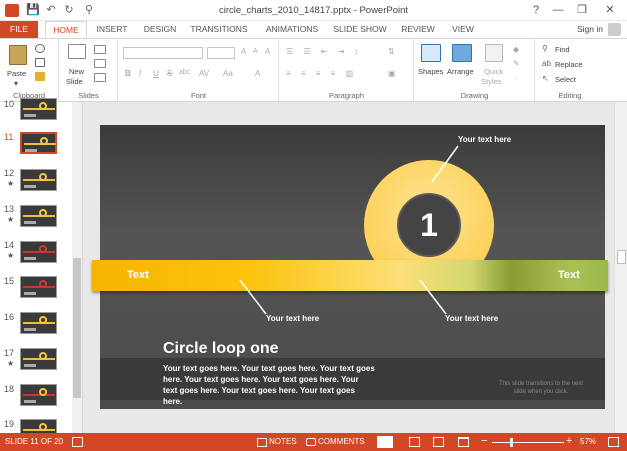 The height and width of the screenshot is (451, 627). Describe the element at coordinates (292, 318) in the screenshot. I see `callout-left: Your text here` at that location.